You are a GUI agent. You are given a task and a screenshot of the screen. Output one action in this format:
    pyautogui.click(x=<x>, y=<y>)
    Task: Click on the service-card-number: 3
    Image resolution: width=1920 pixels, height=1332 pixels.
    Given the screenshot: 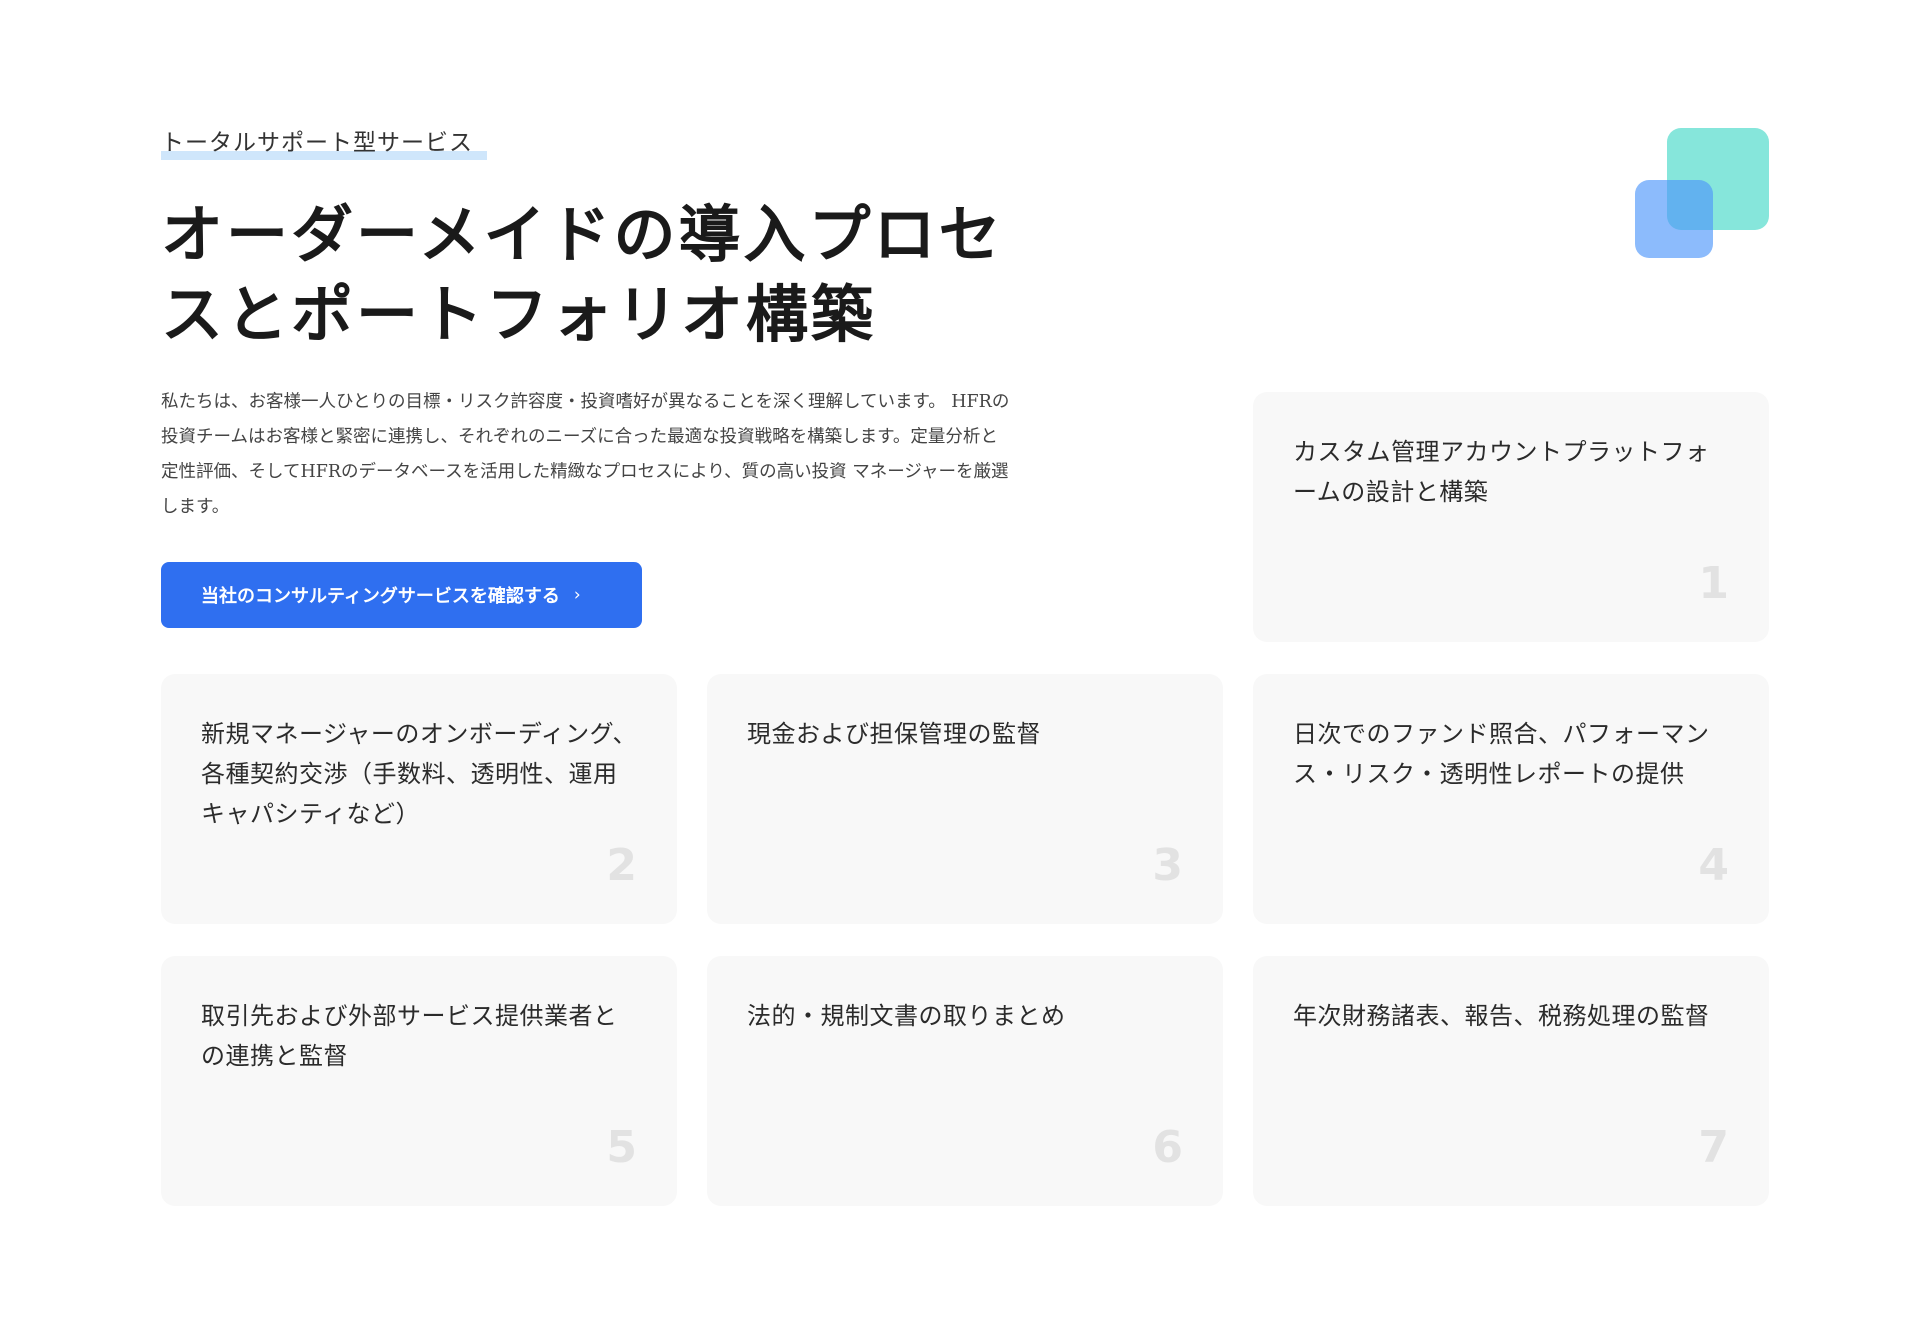 What is the action you would take?
    pyautogui.click(x=1167, y=865)
    